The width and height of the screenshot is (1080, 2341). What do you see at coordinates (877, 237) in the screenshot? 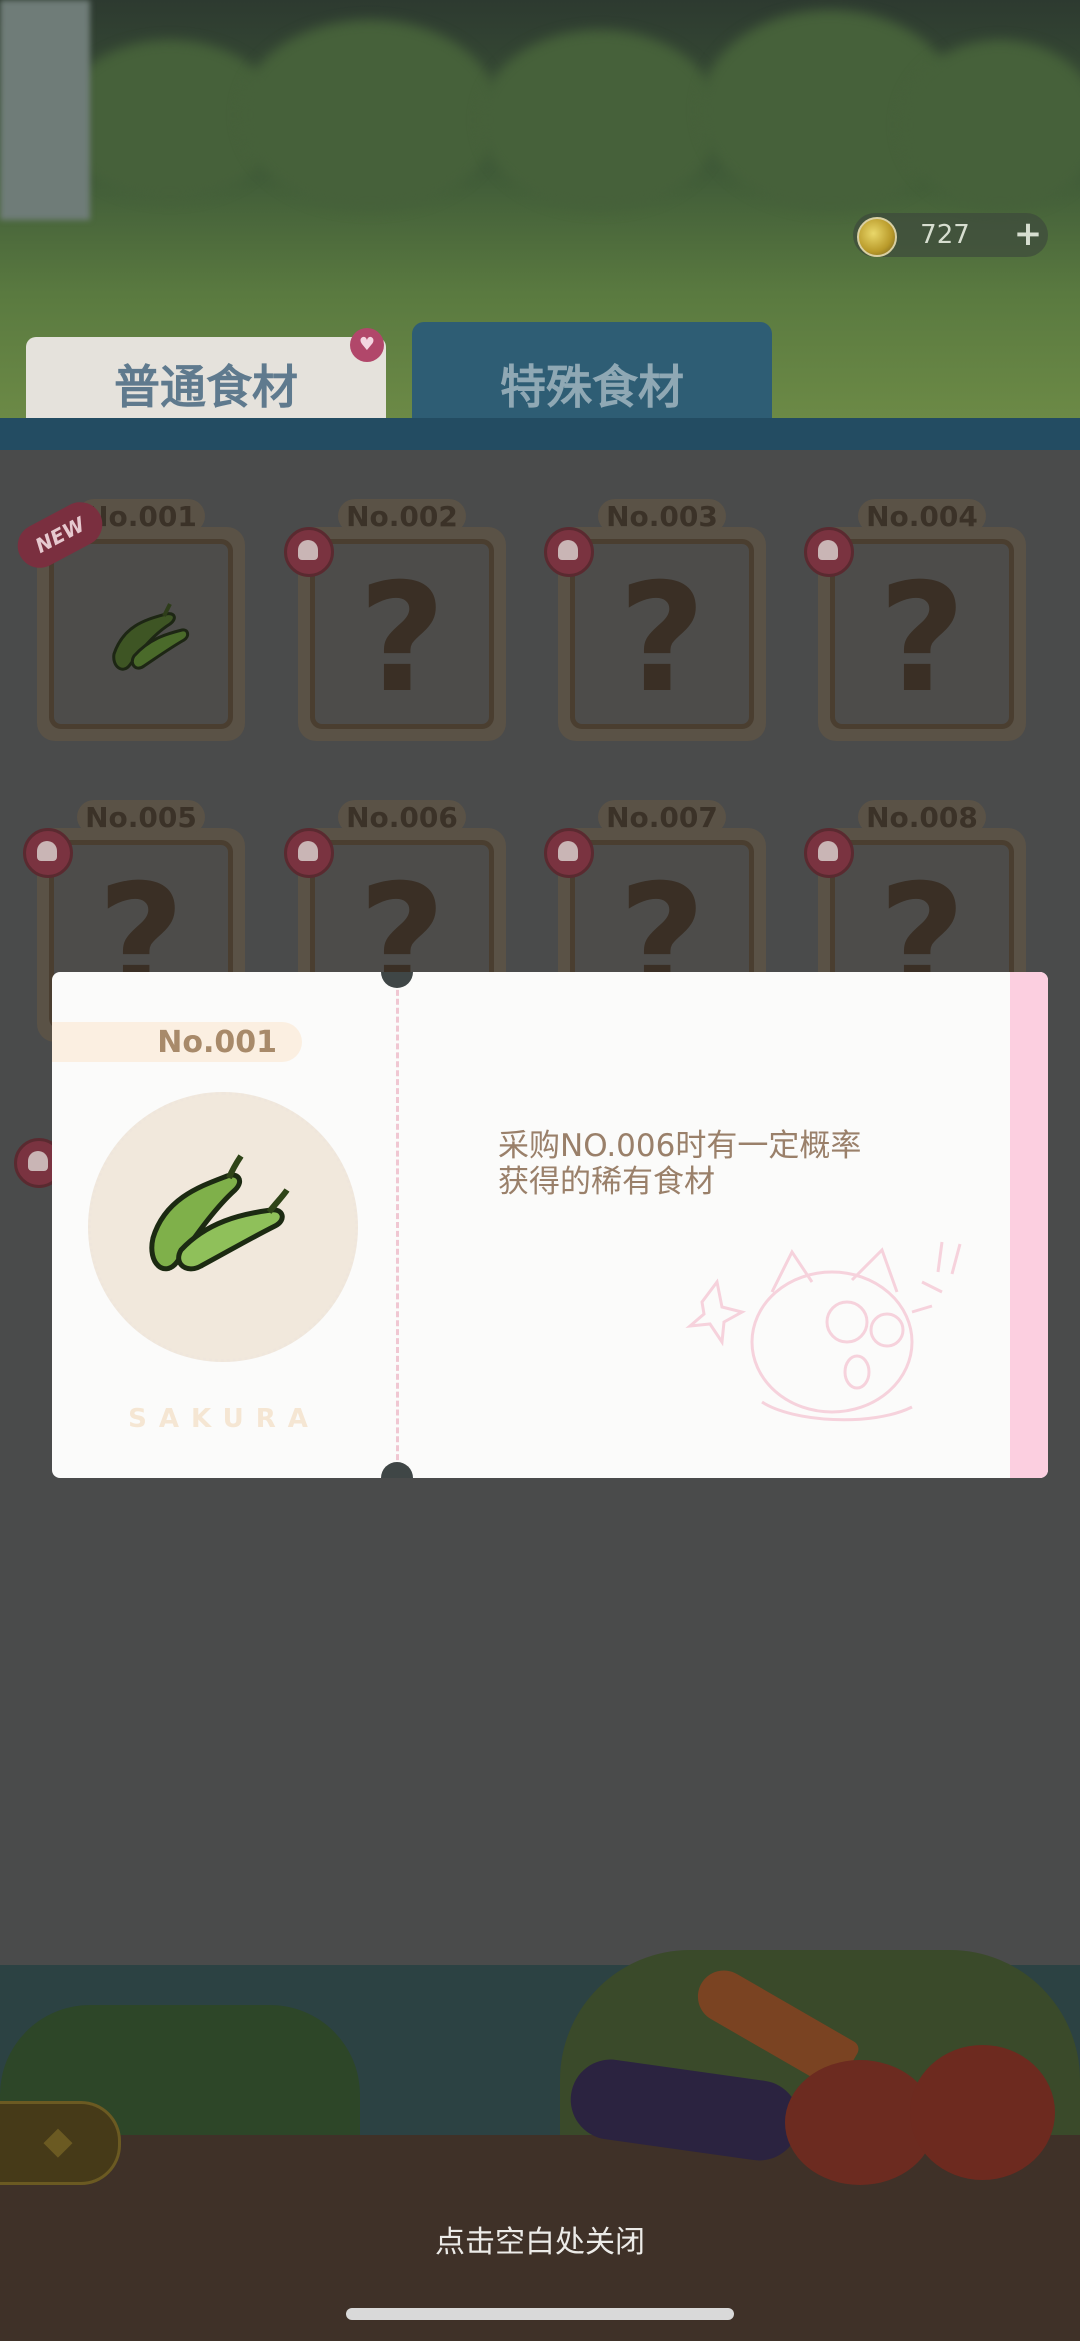
I see `coin-icon` at bounding box center [877, 237].